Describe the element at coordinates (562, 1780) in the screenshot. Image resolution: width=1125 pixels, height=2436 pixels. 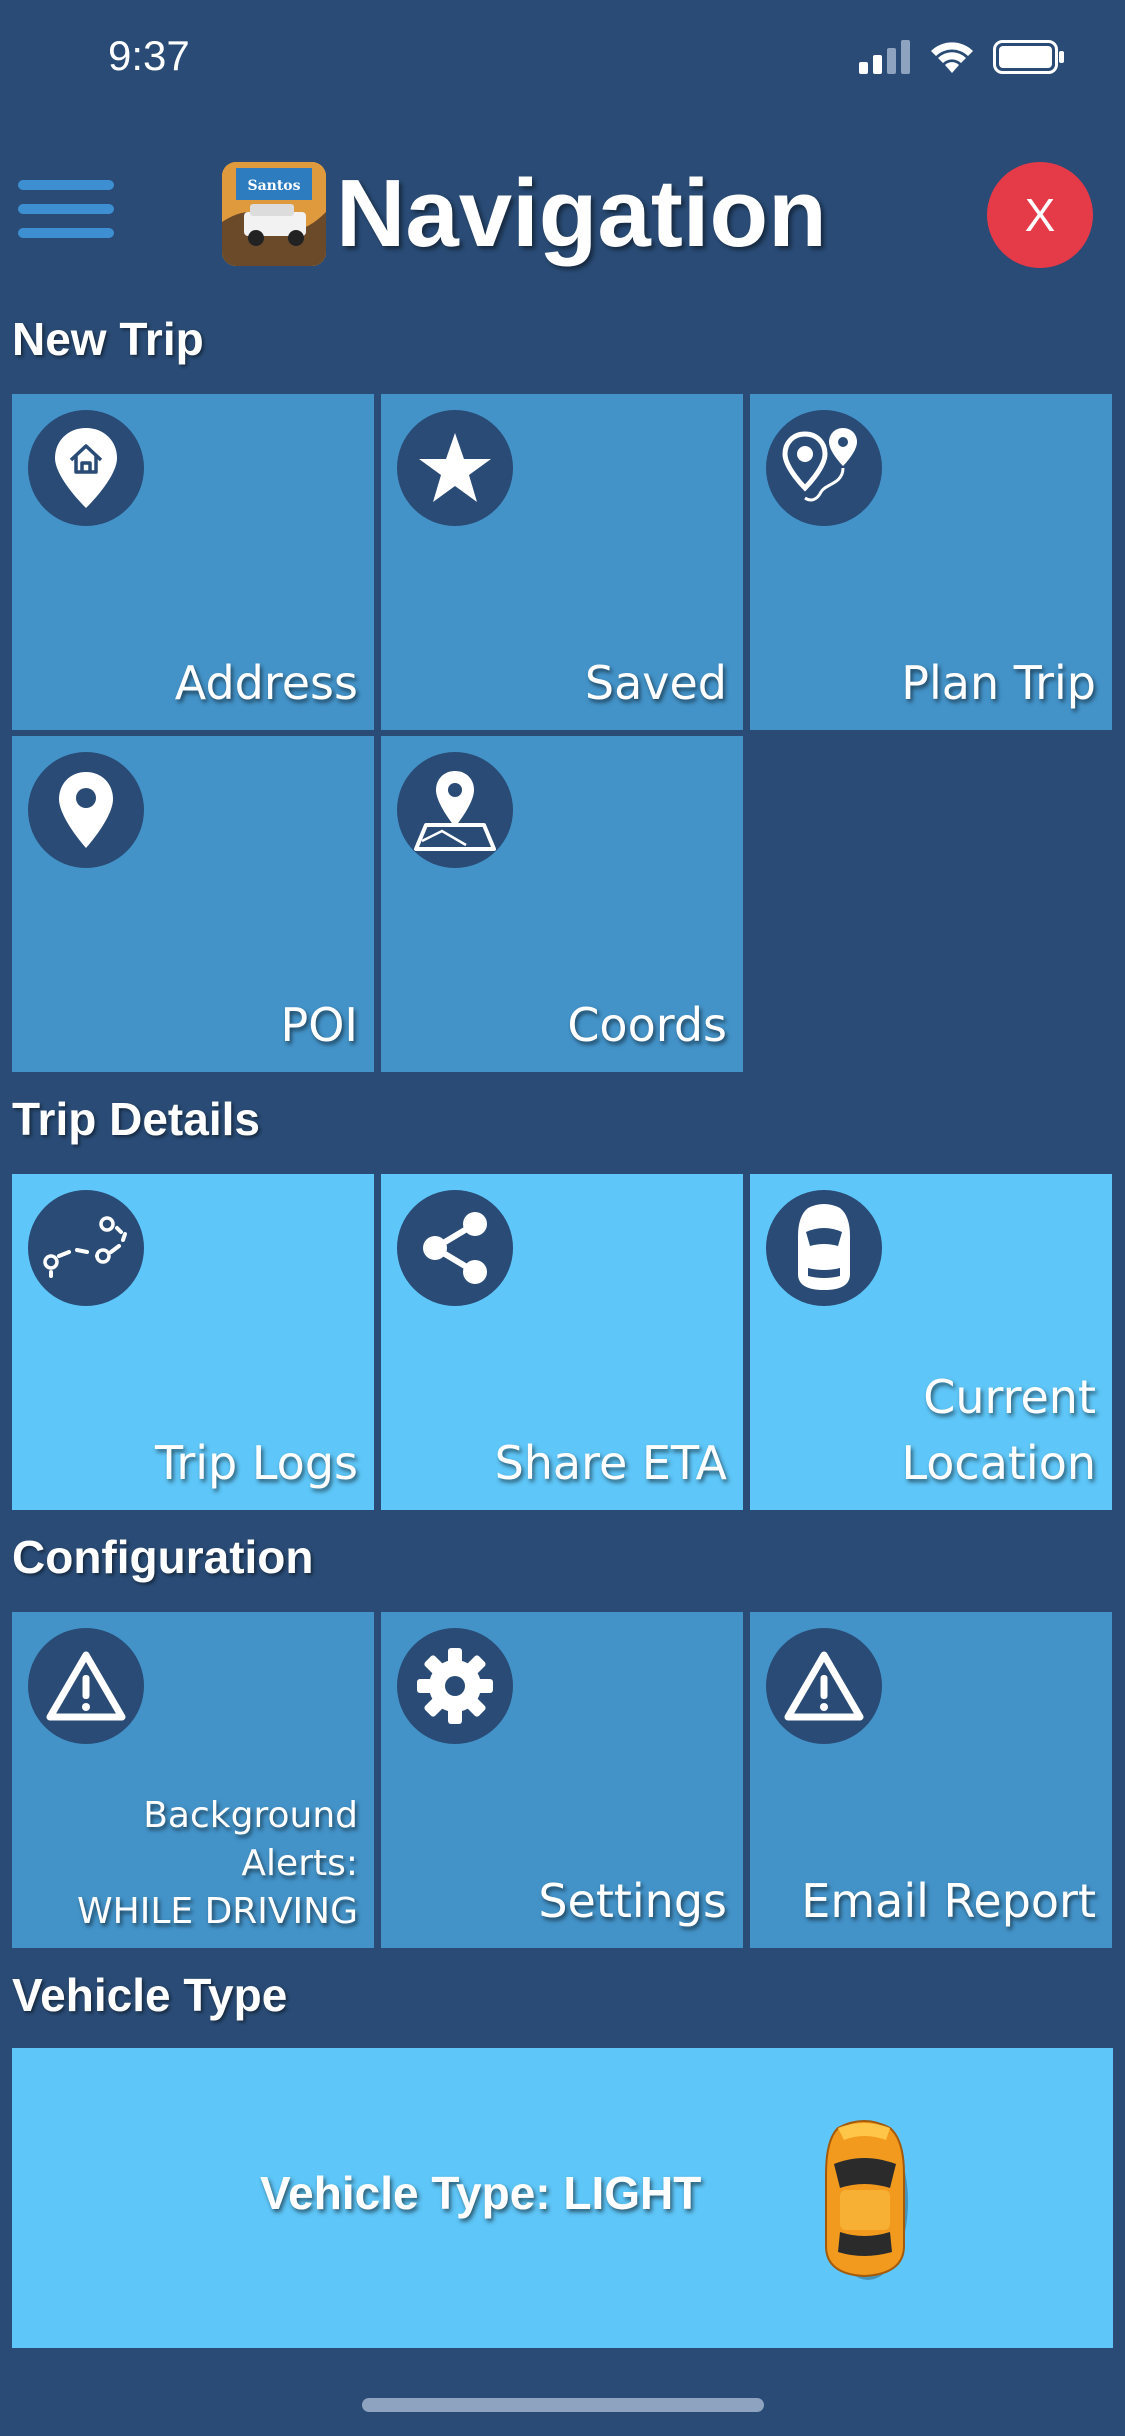
I see `settings-tile: Settings` at that location.